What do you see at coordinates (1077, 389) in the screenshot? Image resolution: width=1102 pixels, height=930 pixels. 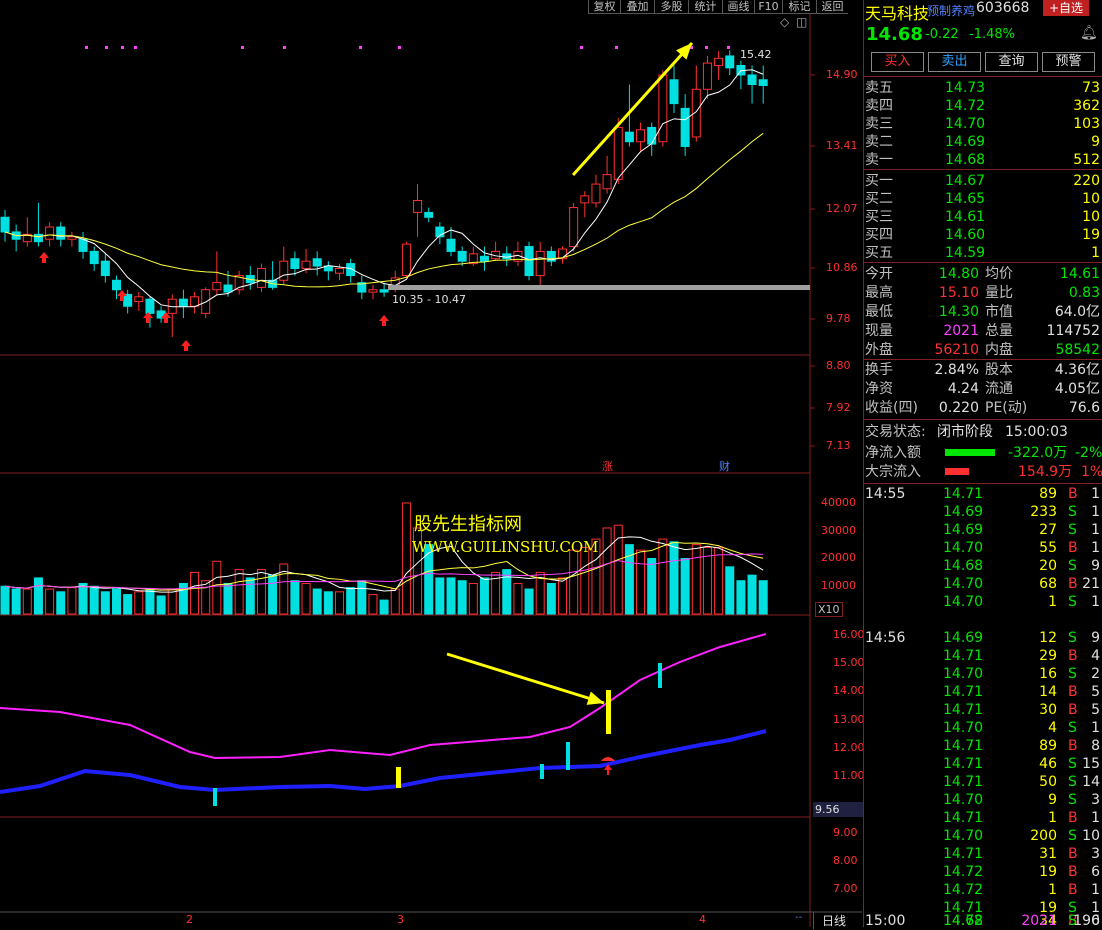 I see `fundamental-value: 4.05亿` at bounding box center [1077, 389].